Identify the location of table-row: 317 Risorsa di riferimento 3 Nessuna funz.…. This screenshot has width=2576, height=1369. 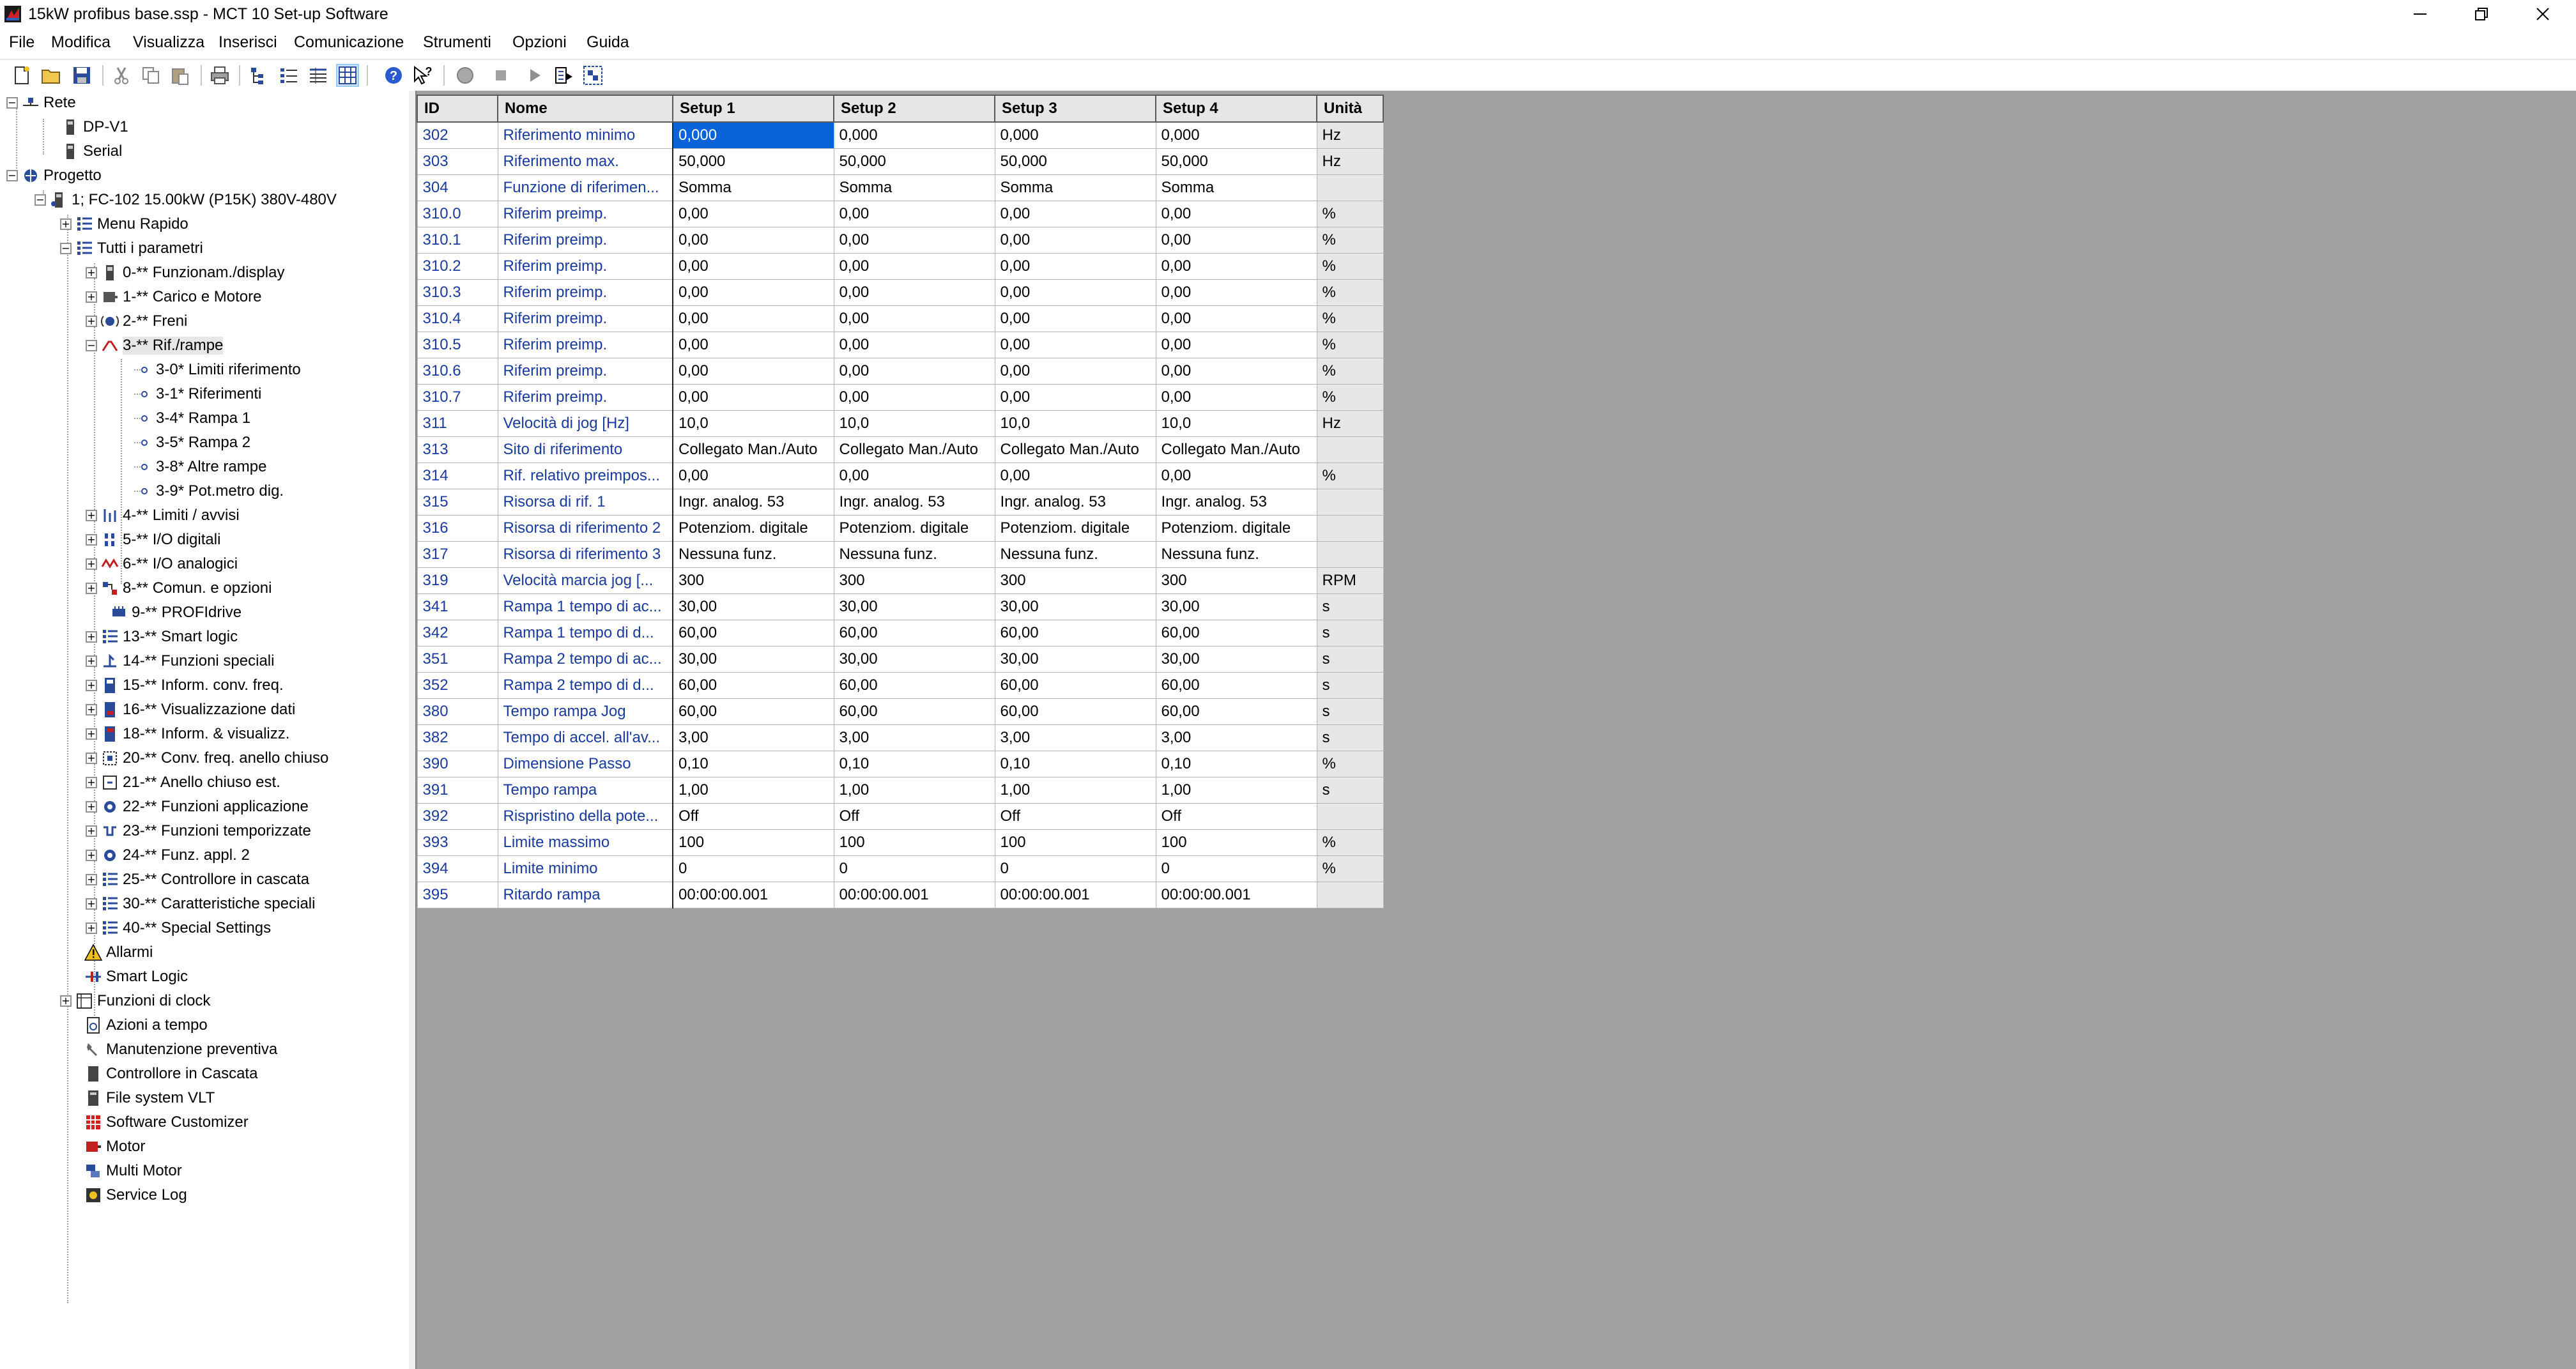
(900, 555).